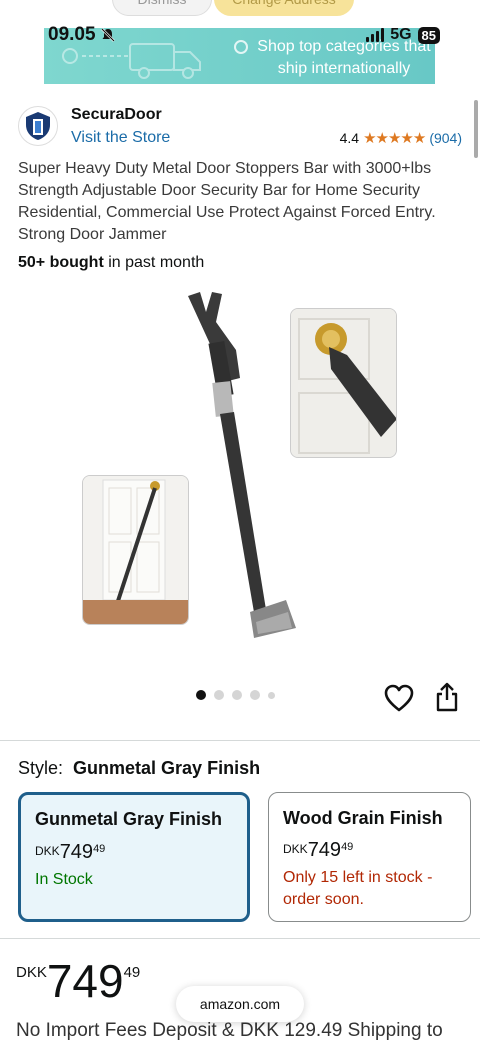 Image resolution: width=480 pixels, height=1041 pixels. I want to click on rating-count-link: (904), so click(445, 138).